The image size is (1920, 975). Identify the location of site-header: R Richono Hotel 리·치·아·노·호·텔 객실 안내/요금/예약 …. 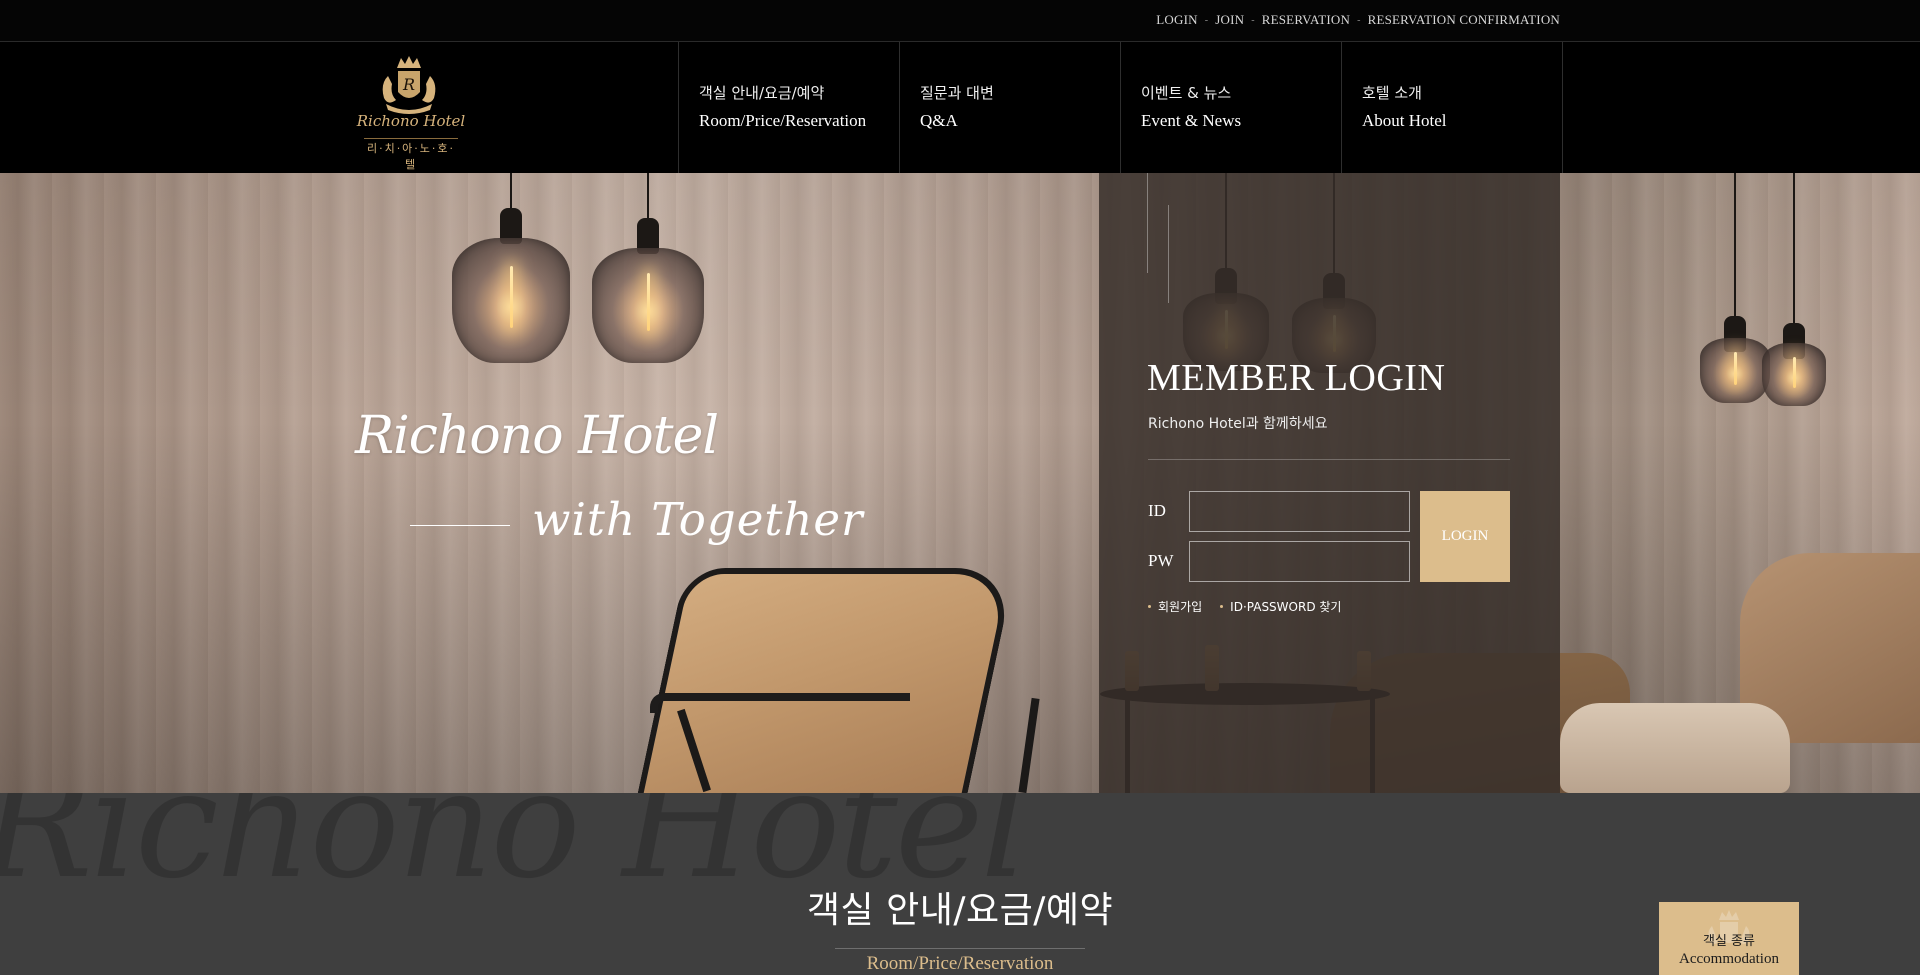
(960, 108).